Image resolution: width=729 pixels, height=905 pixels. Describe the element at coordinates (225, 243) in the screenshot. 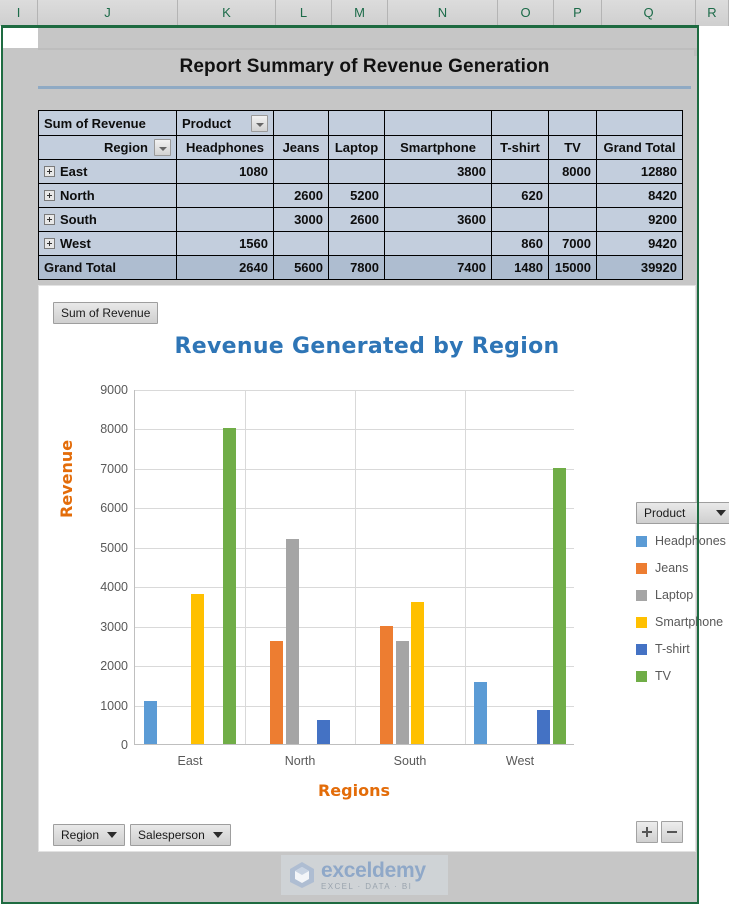

I see `cell-west-headphones: 1560` at that location.